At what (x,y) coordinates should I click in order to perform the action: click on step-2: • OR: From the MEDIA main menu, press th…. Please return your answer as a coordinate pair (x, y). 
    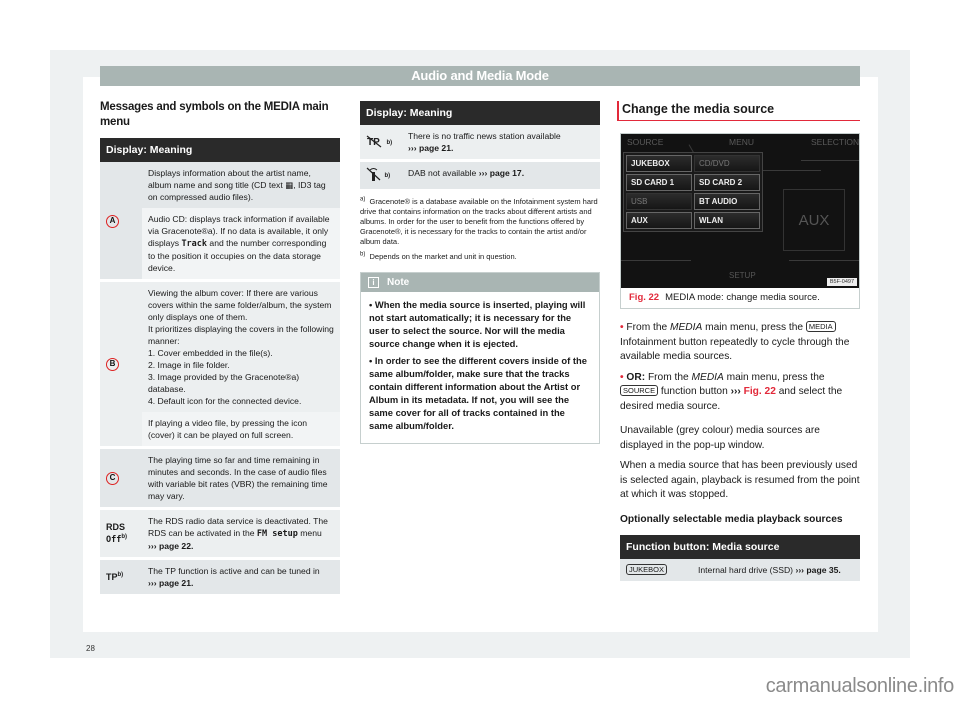
    Looking at the image, I should click on (731, 391).